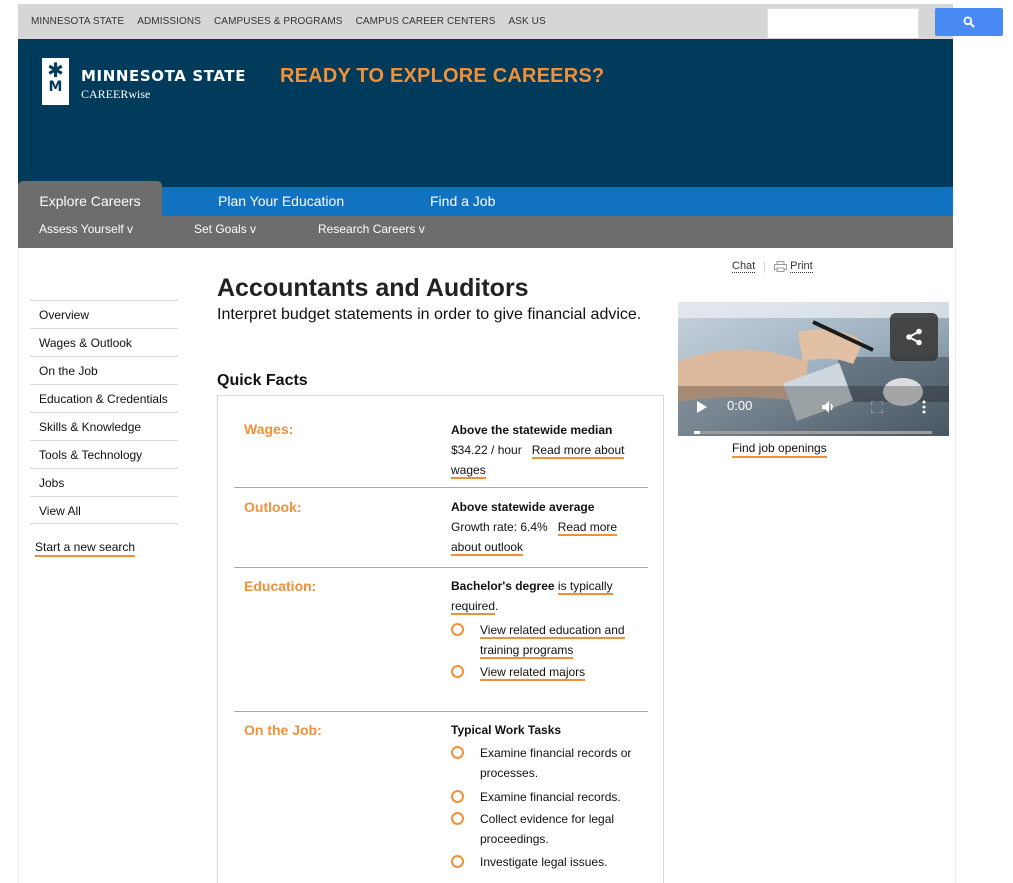  What do you see at coordinates (506, 730) in the screenshot?
I see `typical-tasks-heading: Typical Work Tasks` at bounding box center [506, 730].